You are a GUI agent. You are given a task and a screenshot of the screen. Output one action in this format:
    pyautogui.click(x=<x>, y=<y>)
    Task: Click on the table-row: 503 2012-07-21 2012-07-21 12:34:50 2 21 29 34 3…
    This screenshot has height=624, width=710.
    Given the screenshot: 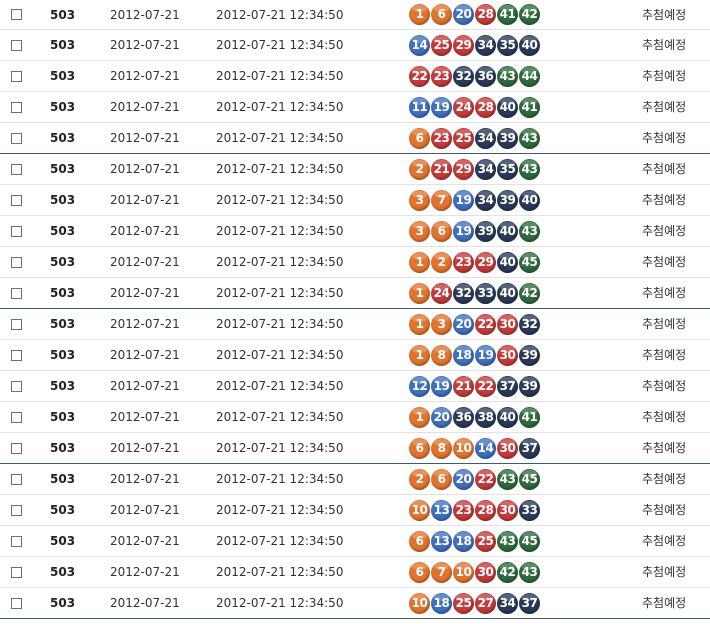 What is the action you would take?
    pyautogui.click(x=355, y=169)
    